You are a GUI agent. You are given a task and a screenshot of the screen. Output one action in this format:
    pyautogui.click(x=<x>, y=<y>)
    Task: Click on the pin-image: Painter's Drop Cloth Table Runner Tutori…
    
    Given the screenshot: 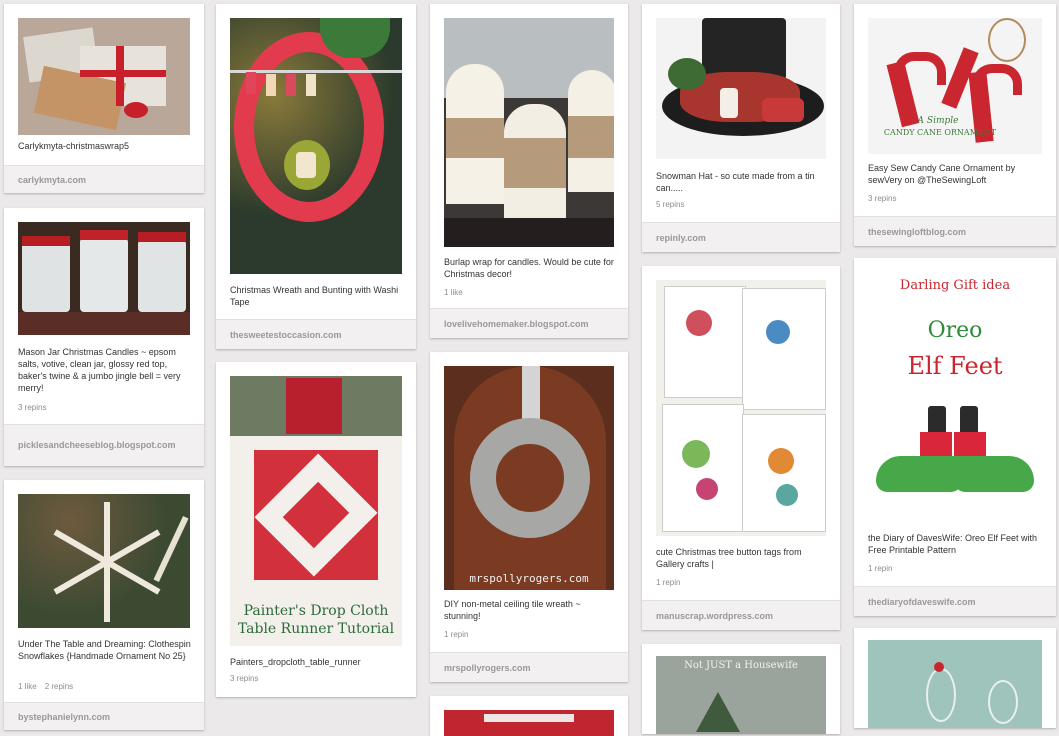 What is the action you would take?
    pyautogui.click(x=316, y=511)
    